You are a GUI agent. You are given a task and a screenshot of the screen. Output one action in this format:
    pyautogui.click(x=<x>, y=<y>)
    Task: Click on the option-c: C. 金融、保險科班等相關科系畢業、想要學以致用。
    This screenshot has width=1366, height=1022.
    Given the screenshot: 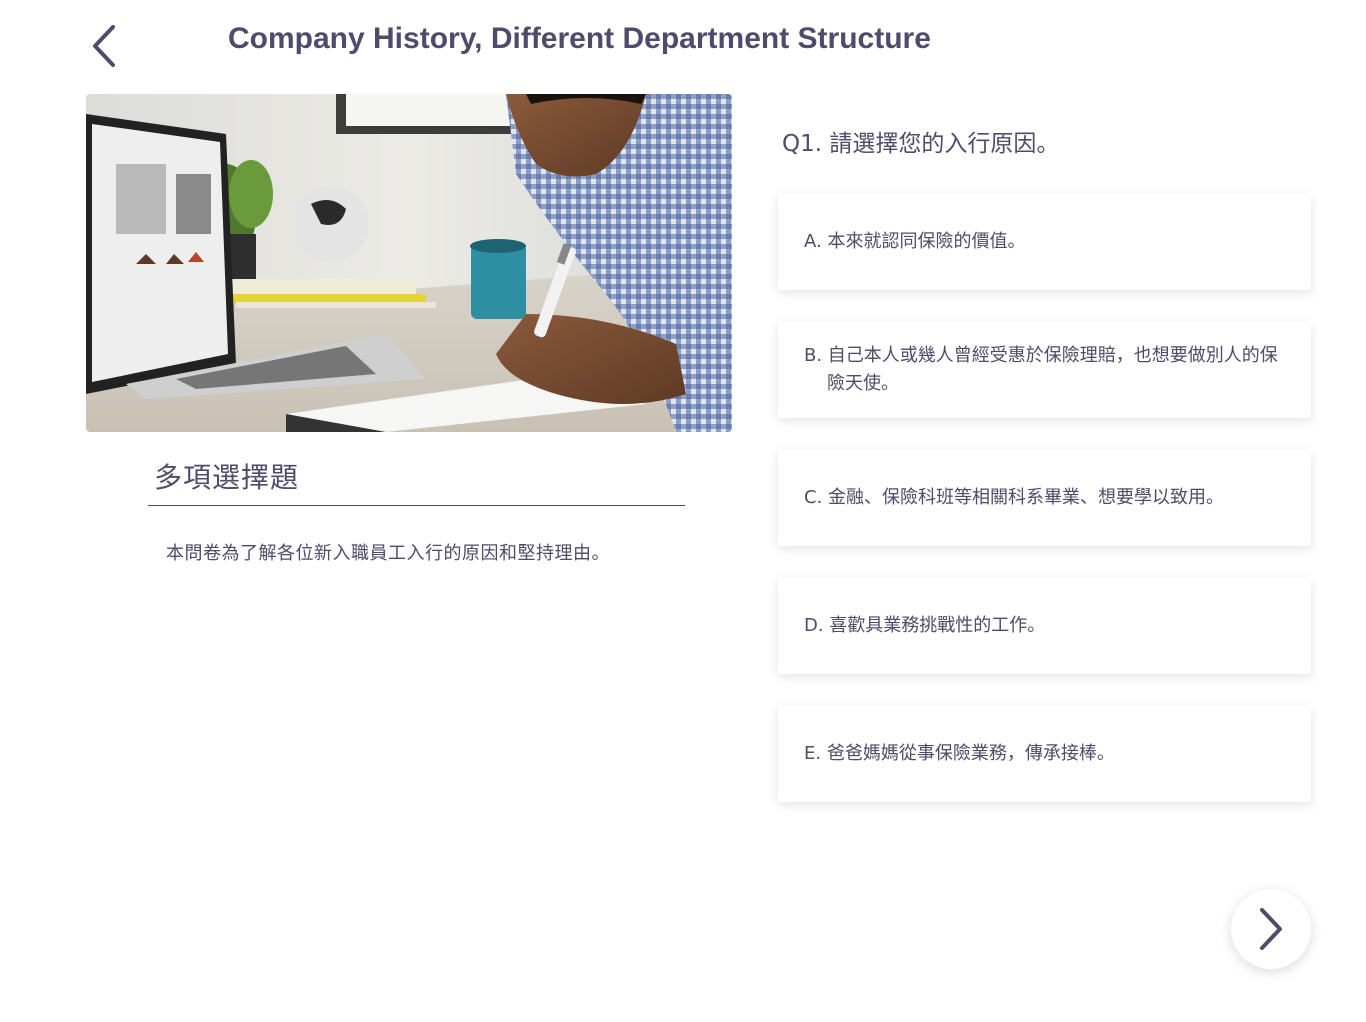 What is the action you would take?
    pyautogui.click(x=1044, y=498)
    